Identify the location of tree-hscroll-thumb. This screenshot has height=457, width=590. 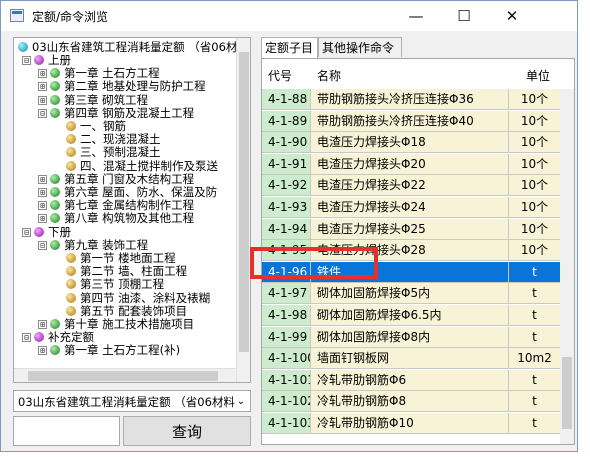
(123, 376).